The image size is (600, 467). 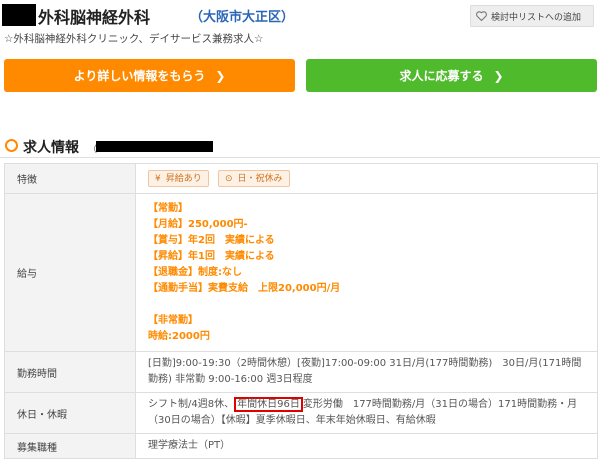 I want to click on salary-label: 給与, so click(x=70, y=272).